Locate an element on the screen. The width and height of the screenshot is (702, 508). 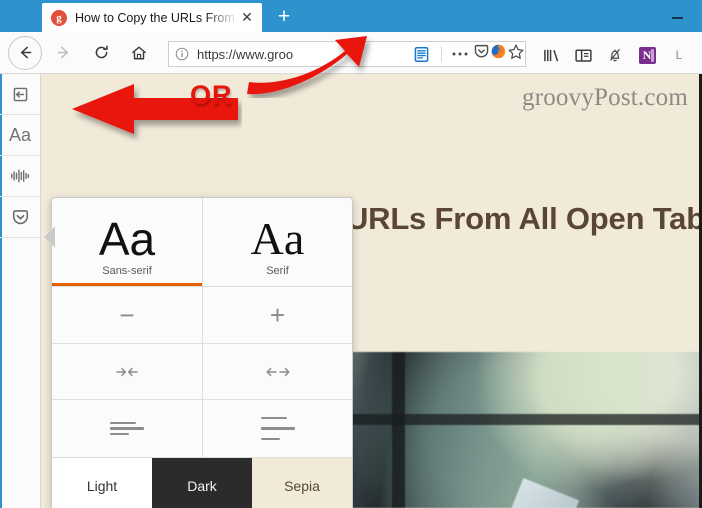
line-height-decrease-button is located at coordinates (127, 428).